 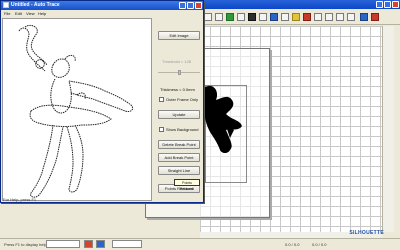 I want to click on straight-line-button: Straight Line, so click(x=179, y=170).